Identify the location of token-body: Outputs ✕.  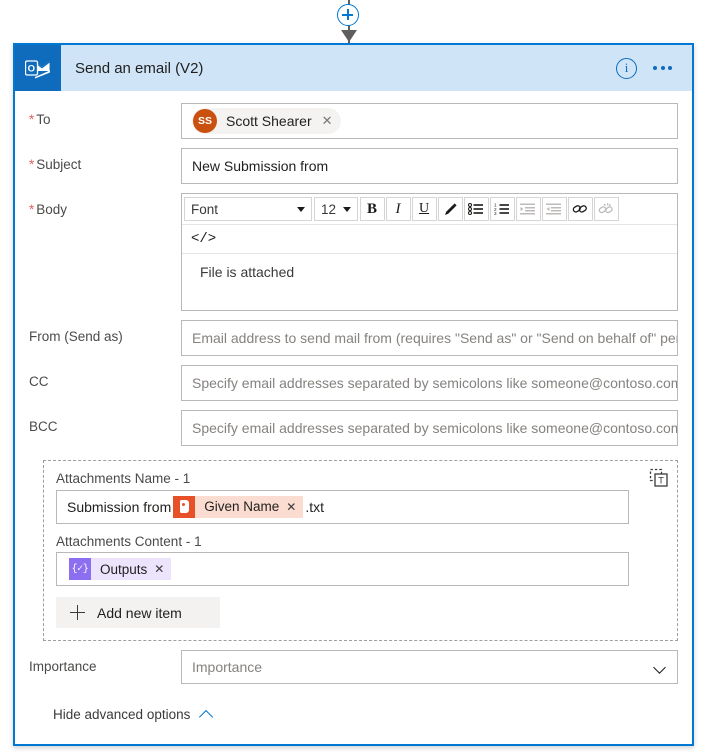
(131, 569).